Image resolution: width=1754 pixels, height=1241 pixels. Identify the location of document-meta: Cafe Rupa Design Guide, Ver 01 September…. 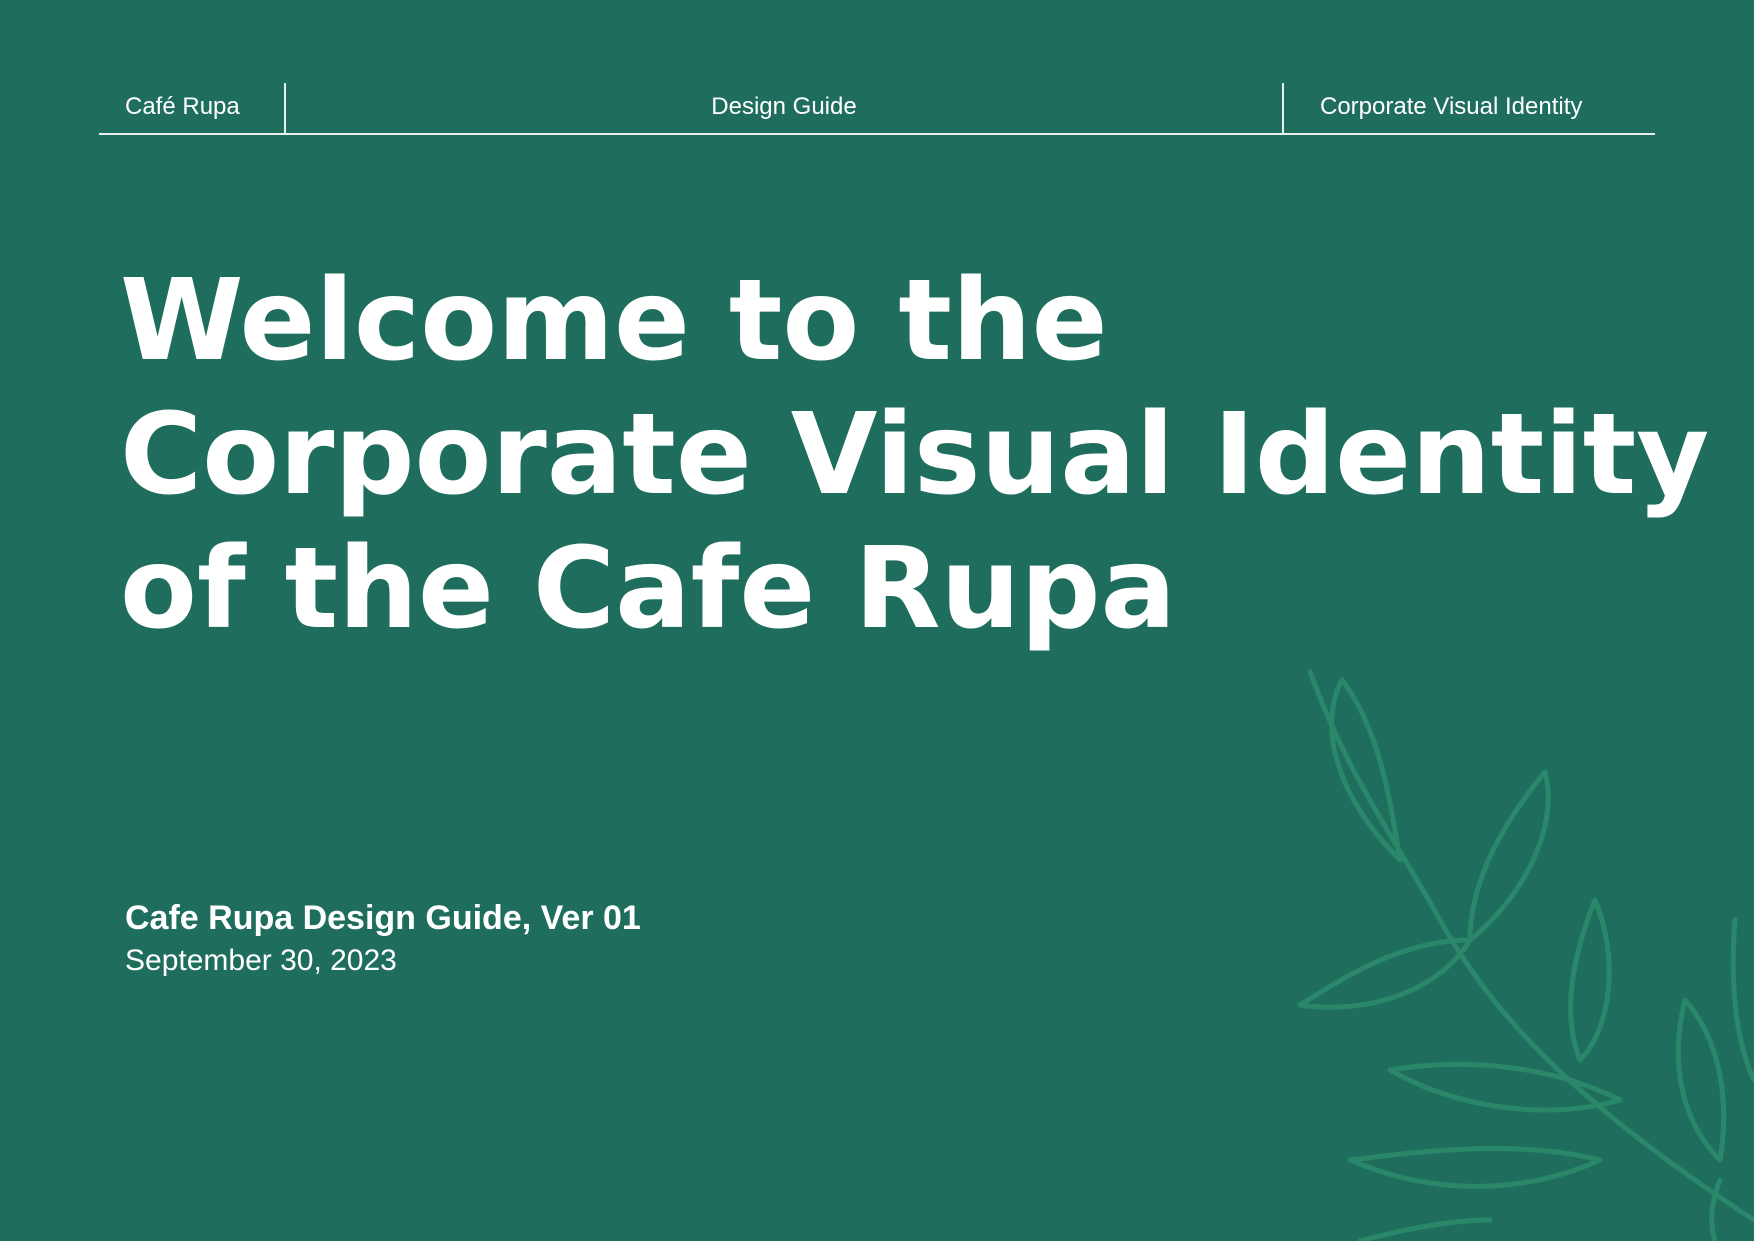
(383, 939).